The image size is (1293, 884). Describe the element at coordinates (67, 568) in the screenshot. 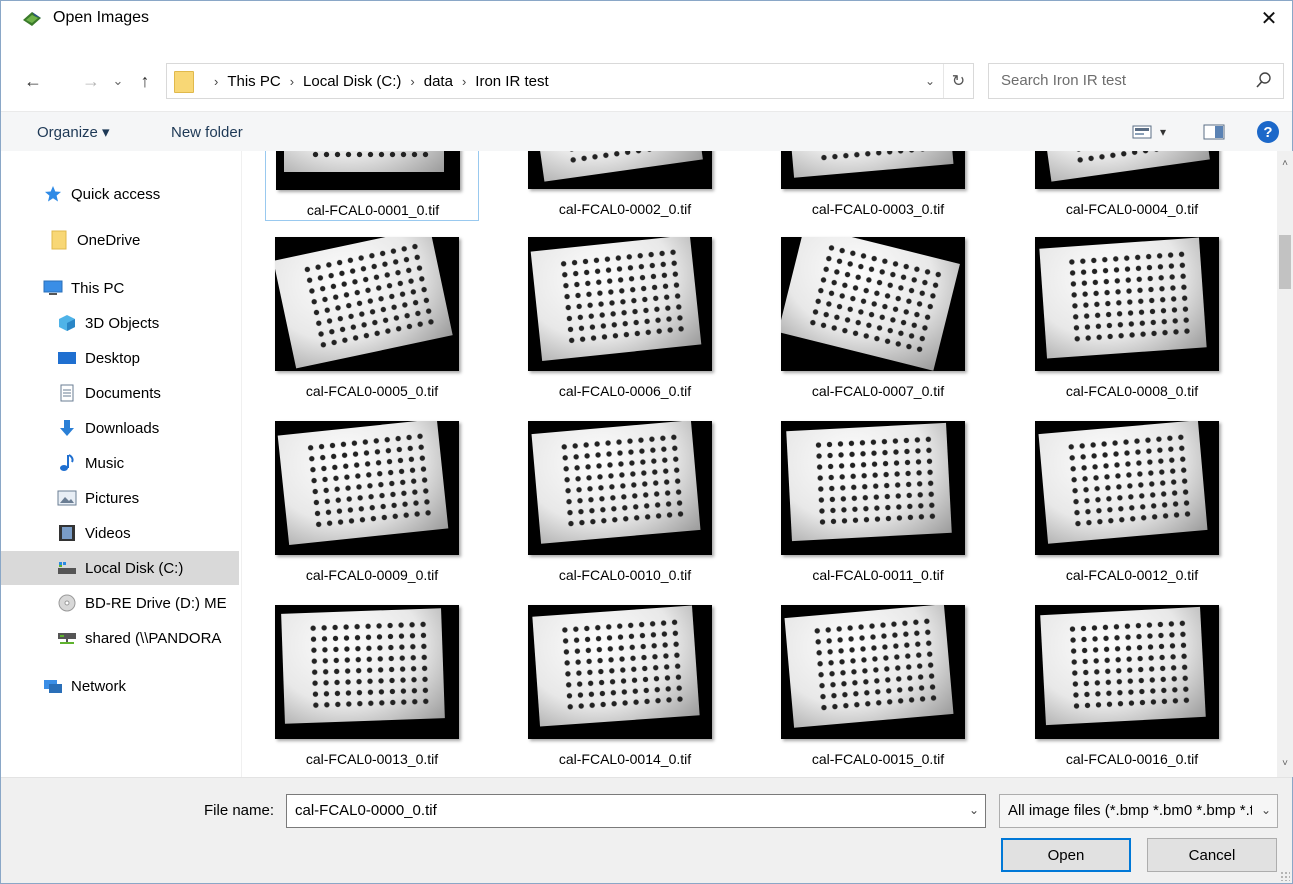

I see `disk-icon` at that location.